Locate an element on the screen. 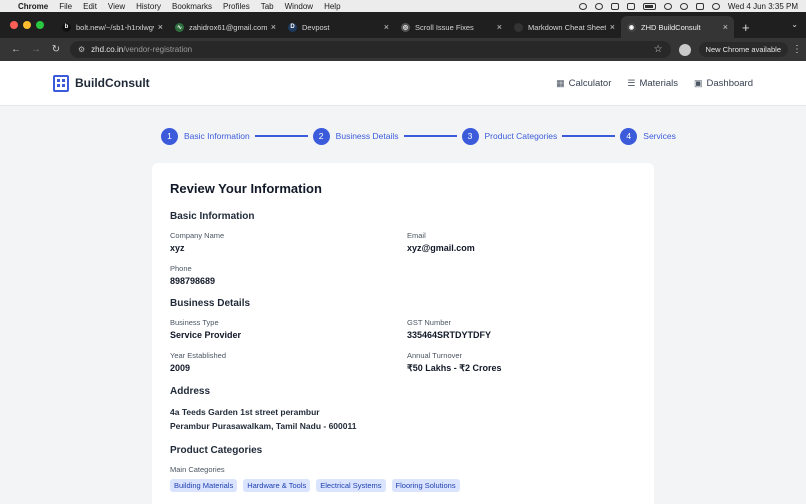  field-value: ₹50 Lakhs - ₹2 Crores is located at coordinates (454, 368).